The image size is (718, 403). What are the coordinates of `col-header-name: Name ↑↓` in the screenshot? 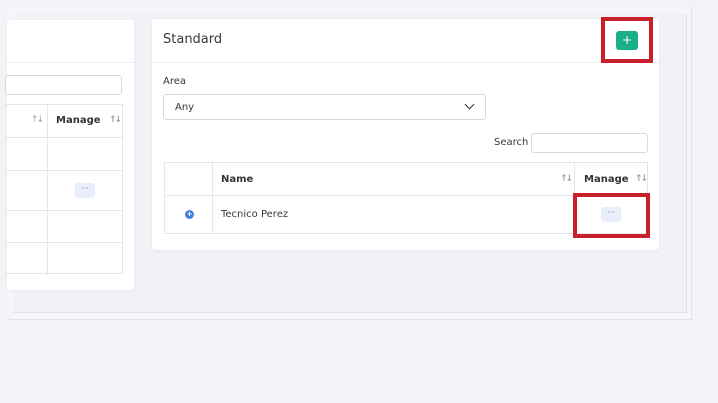 It's located at (394, 179).